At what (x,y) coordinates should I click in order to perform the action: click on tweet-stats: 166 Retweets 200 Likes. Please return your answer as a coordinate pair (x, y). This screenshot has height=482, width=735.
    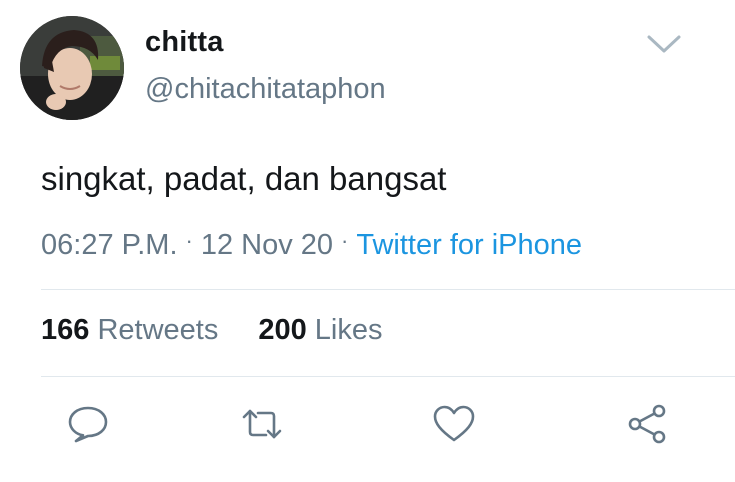
    Looking at the image, I should click on (212, 330).